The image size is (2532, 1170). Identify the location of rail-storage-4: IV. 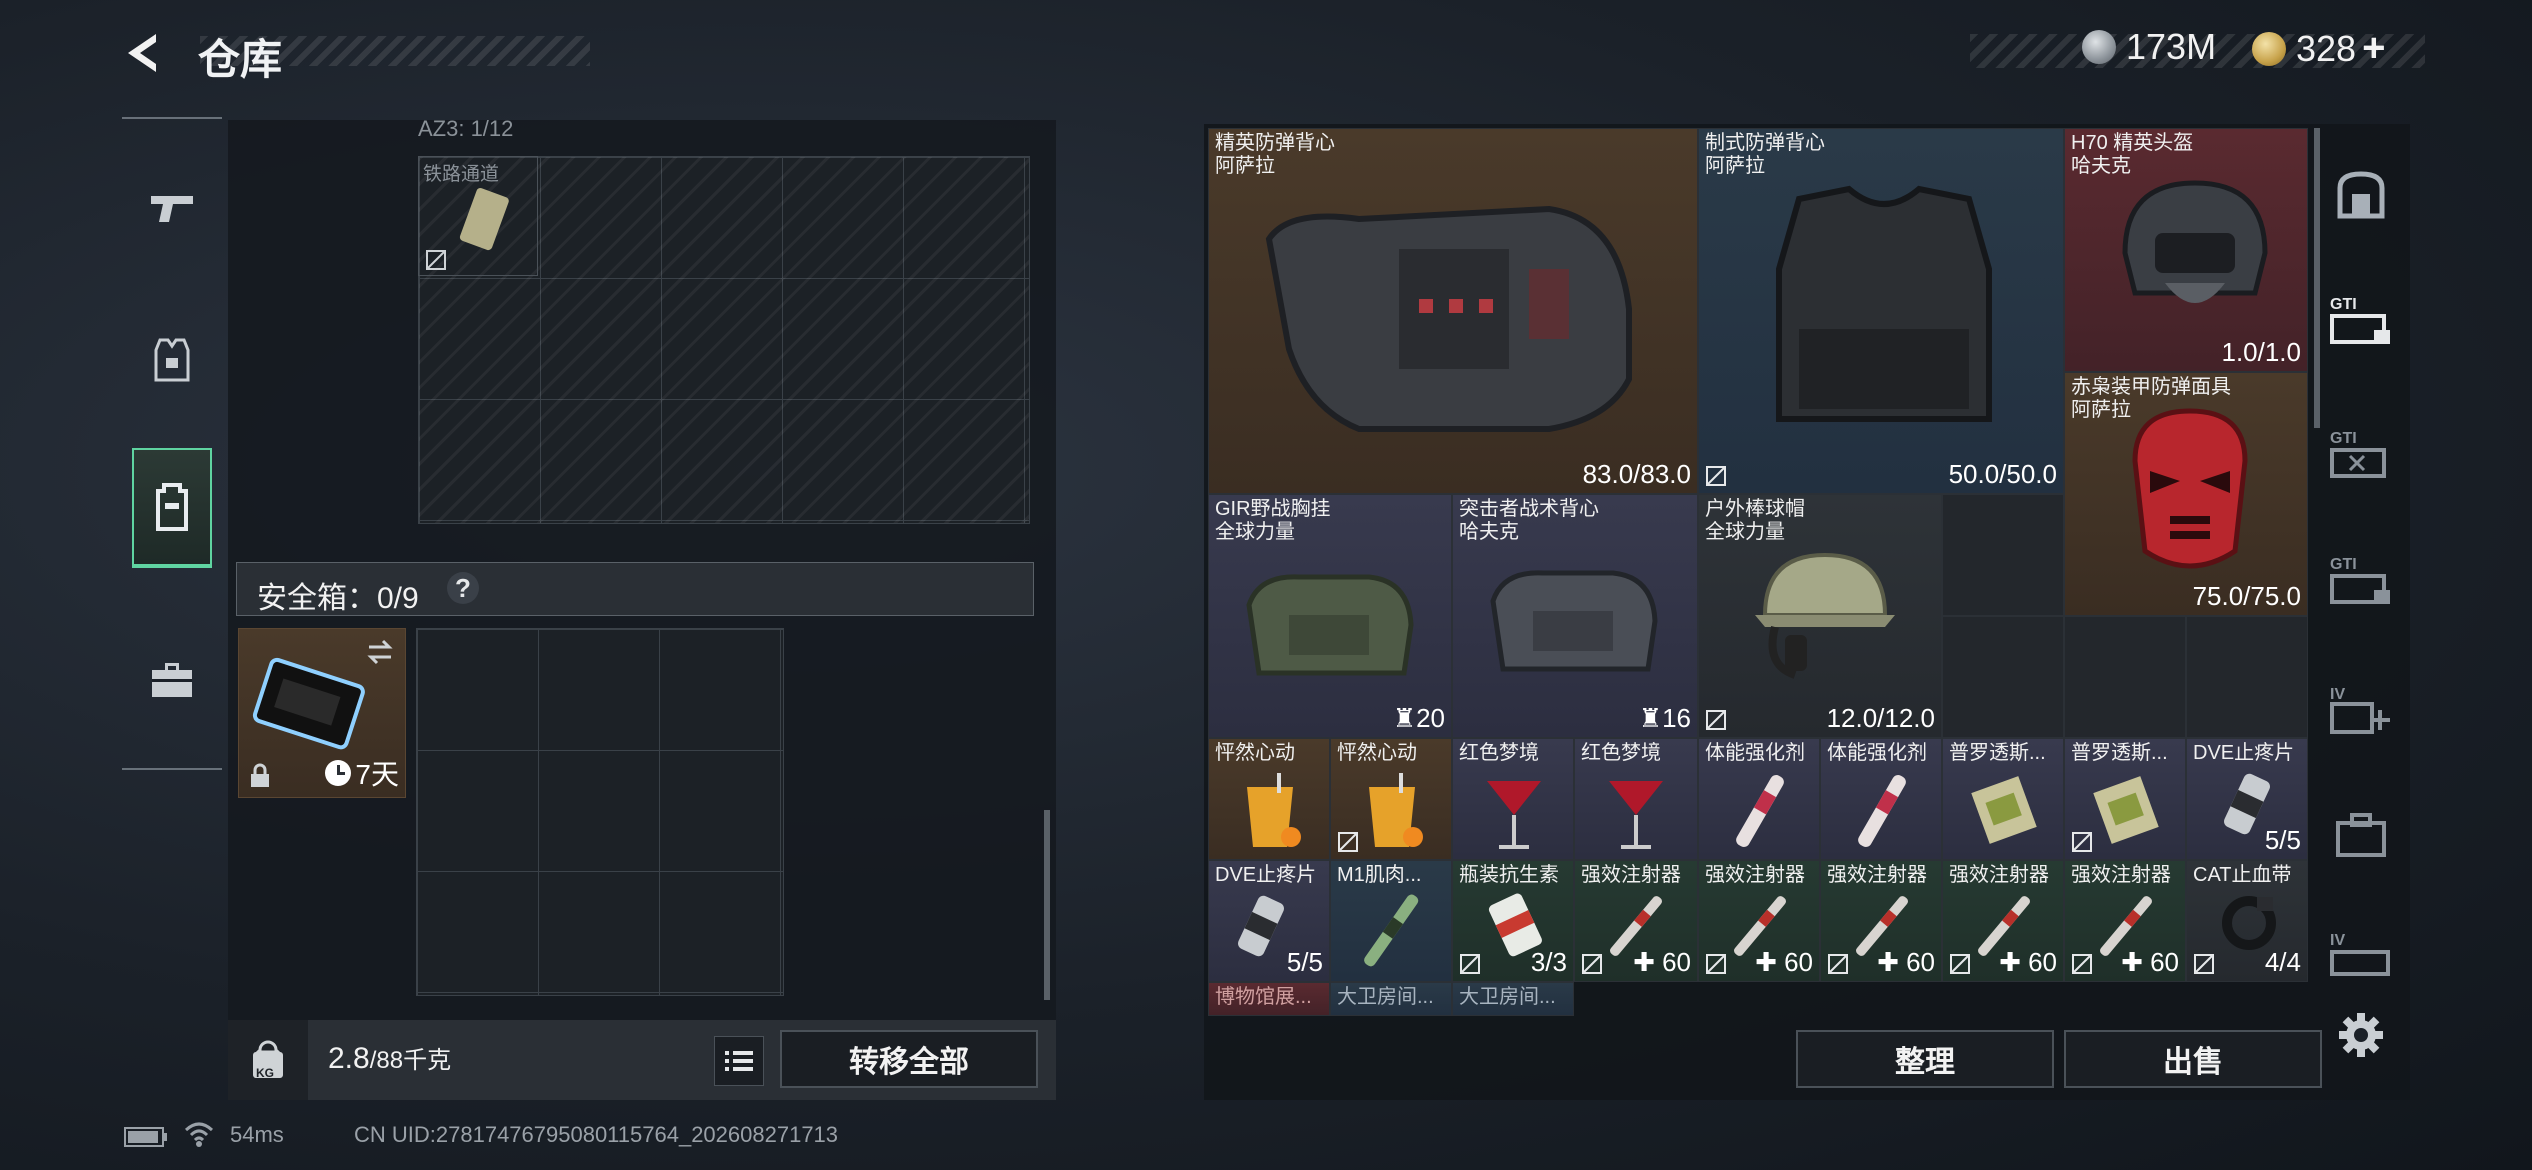
(2361, 955).